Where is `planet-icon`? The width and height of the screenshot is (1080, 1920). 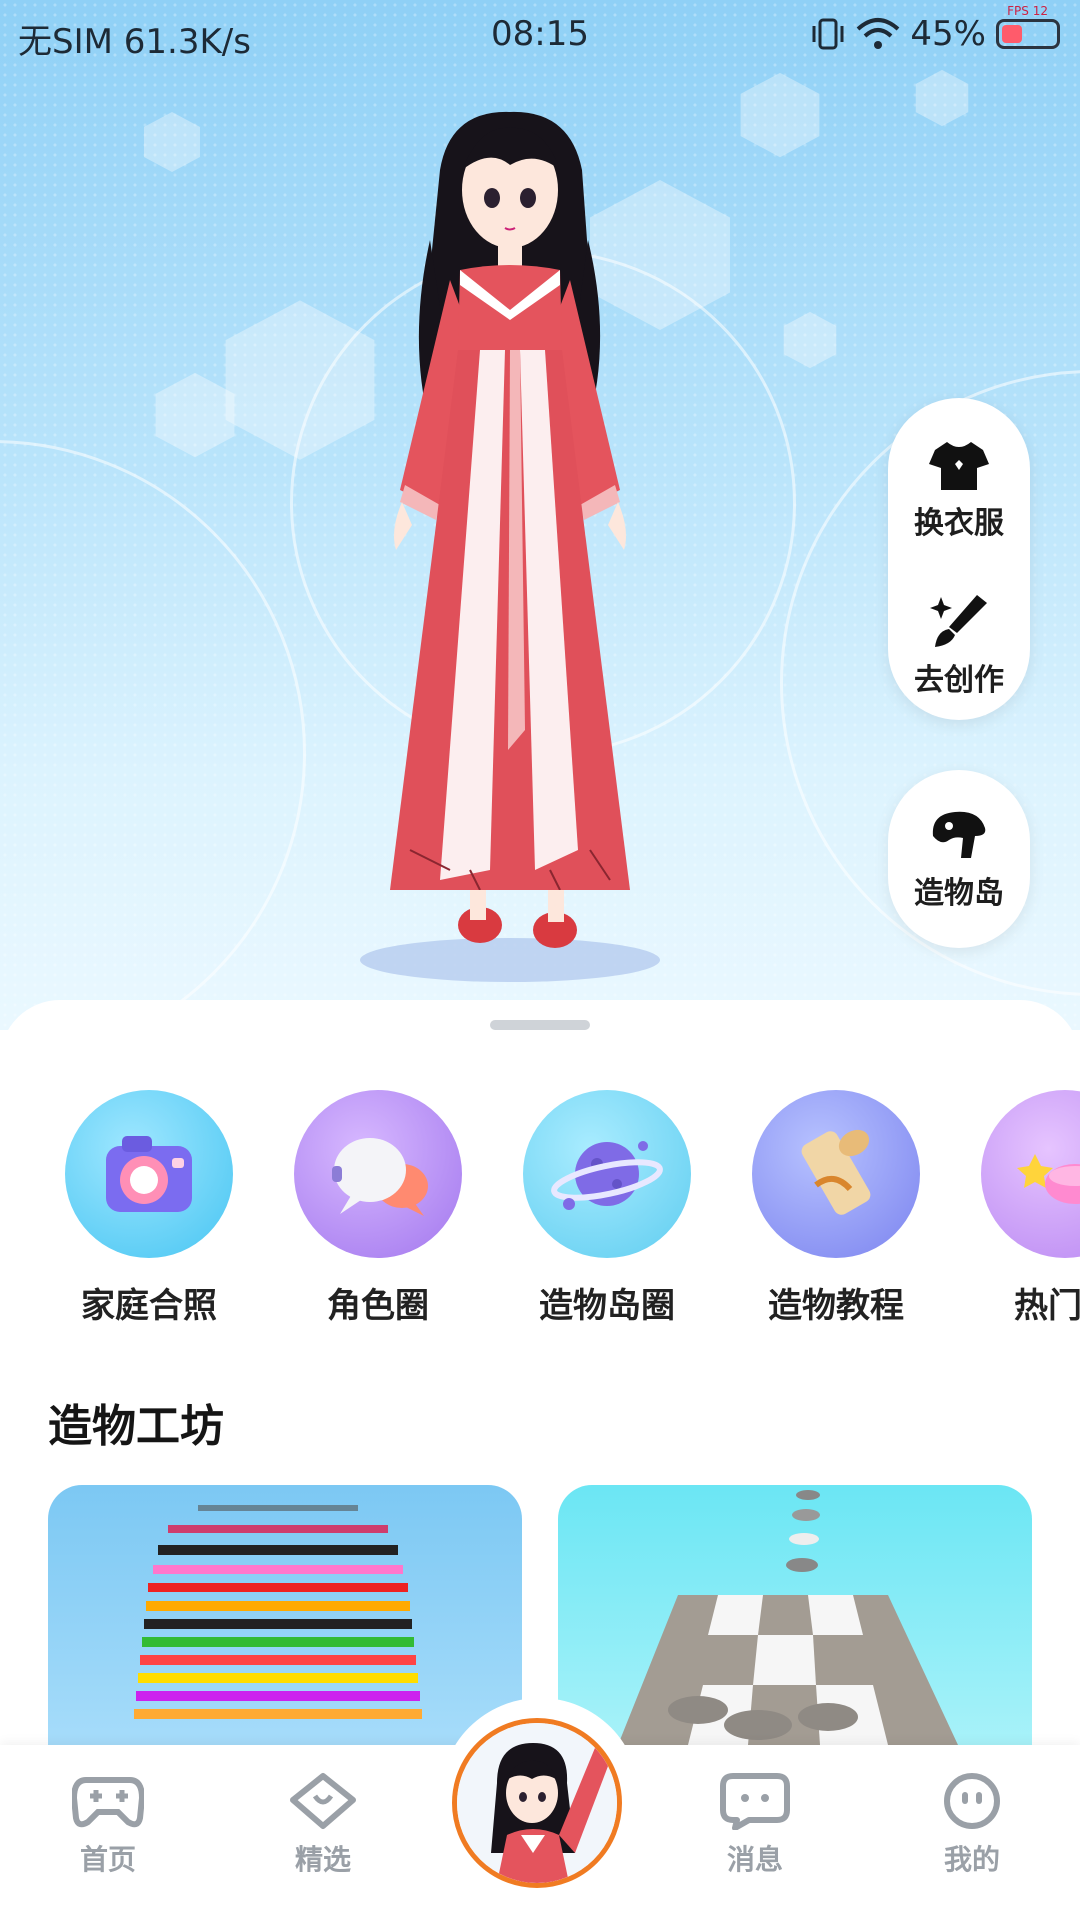
planet-icon is located at coordinates (607, 1175).